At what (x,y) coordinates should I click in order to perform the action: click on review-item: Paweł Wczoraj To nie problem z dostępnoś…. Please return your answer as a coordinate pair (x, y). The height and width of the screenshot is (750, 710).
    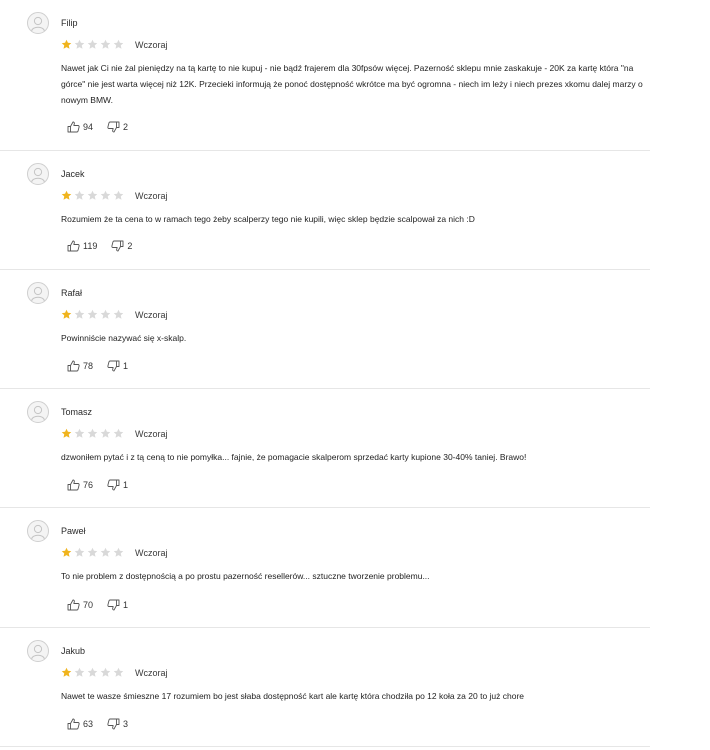
    Looking at the image, I should click on (325, 568).